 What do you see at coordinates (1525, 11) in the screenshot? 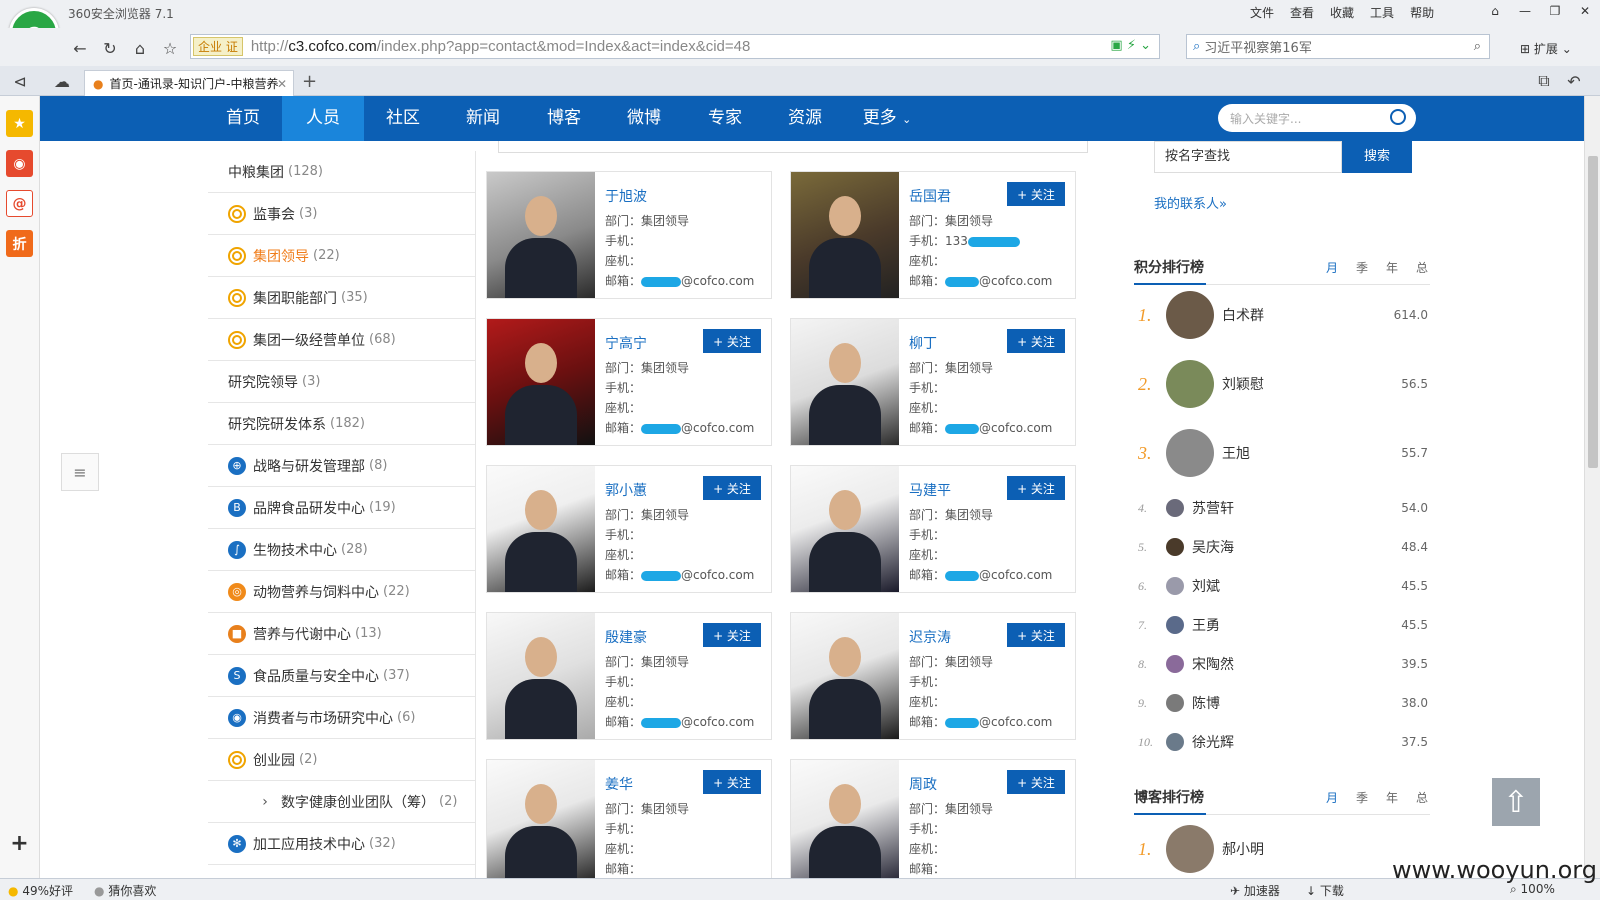
I see `minimize-icon: —` at bounding box center [1525, 11].